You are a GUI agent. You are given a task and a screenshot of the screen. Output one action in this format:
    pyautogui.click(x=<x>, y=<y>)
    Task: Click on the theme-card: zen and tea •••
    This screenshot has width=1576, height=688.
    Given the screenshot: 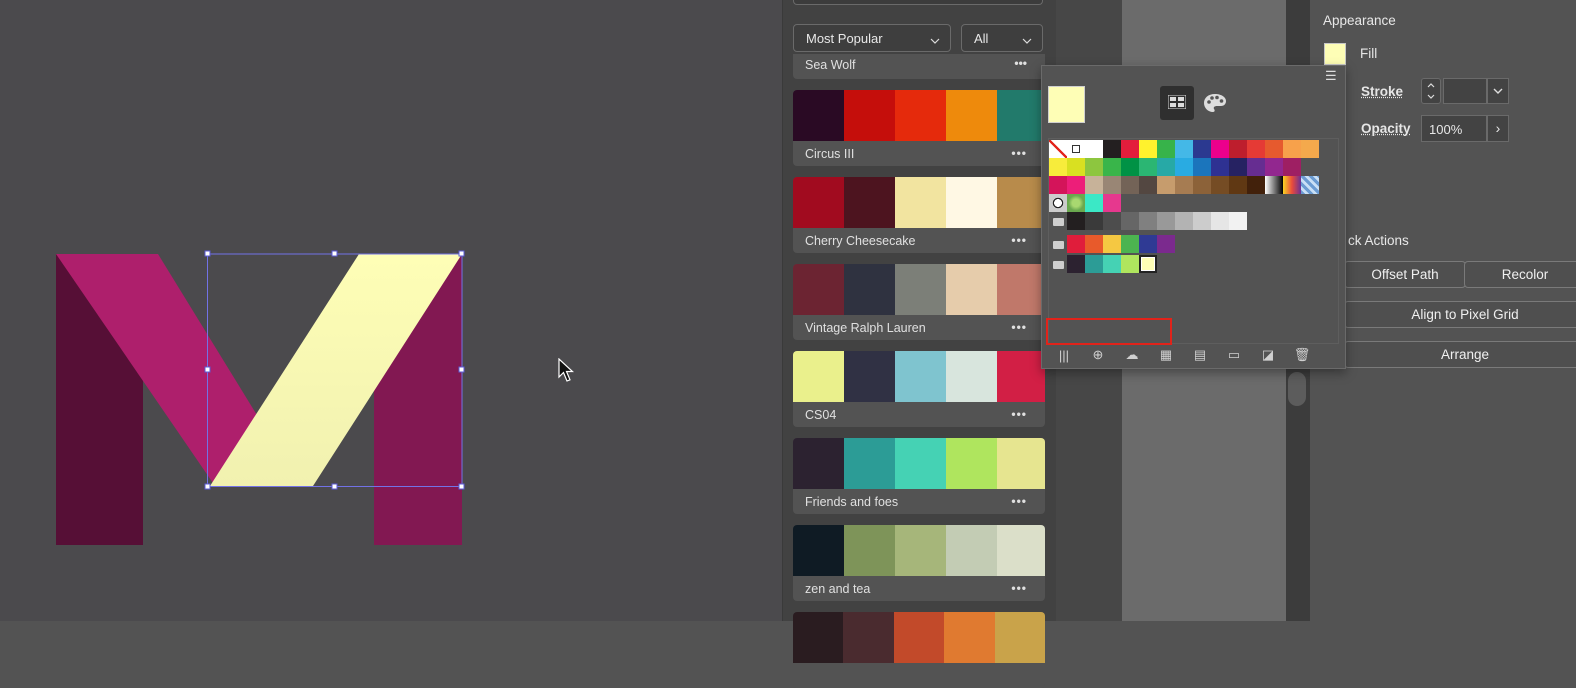 What is the action you would take?
    pyautogui.click(x=919, y=563)
    